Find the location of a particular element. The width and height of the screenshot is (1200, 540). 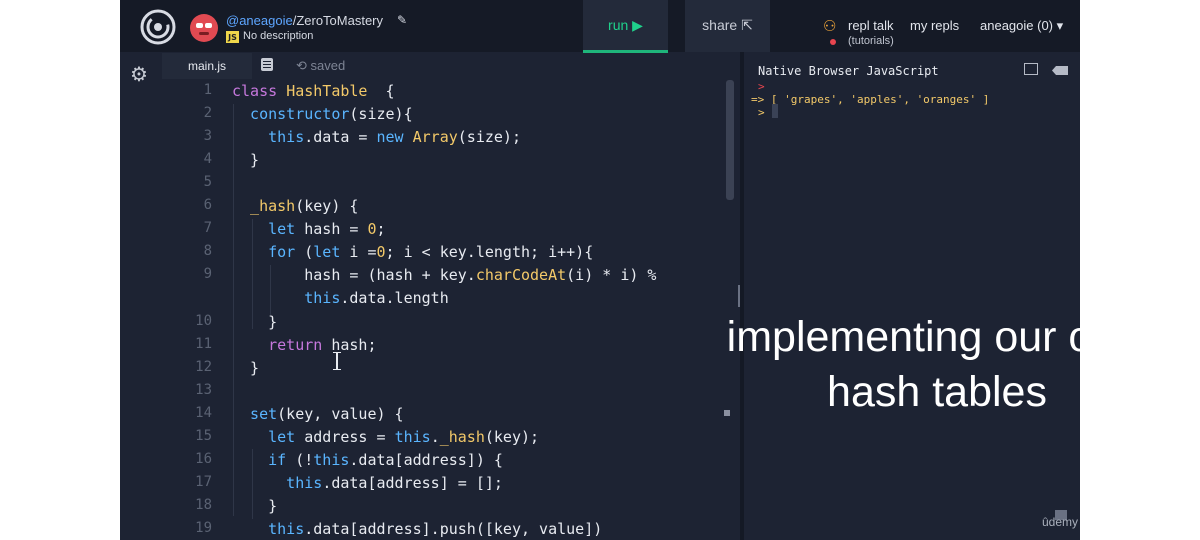

open-in-new-icon is located at coordinates (1031, 69).